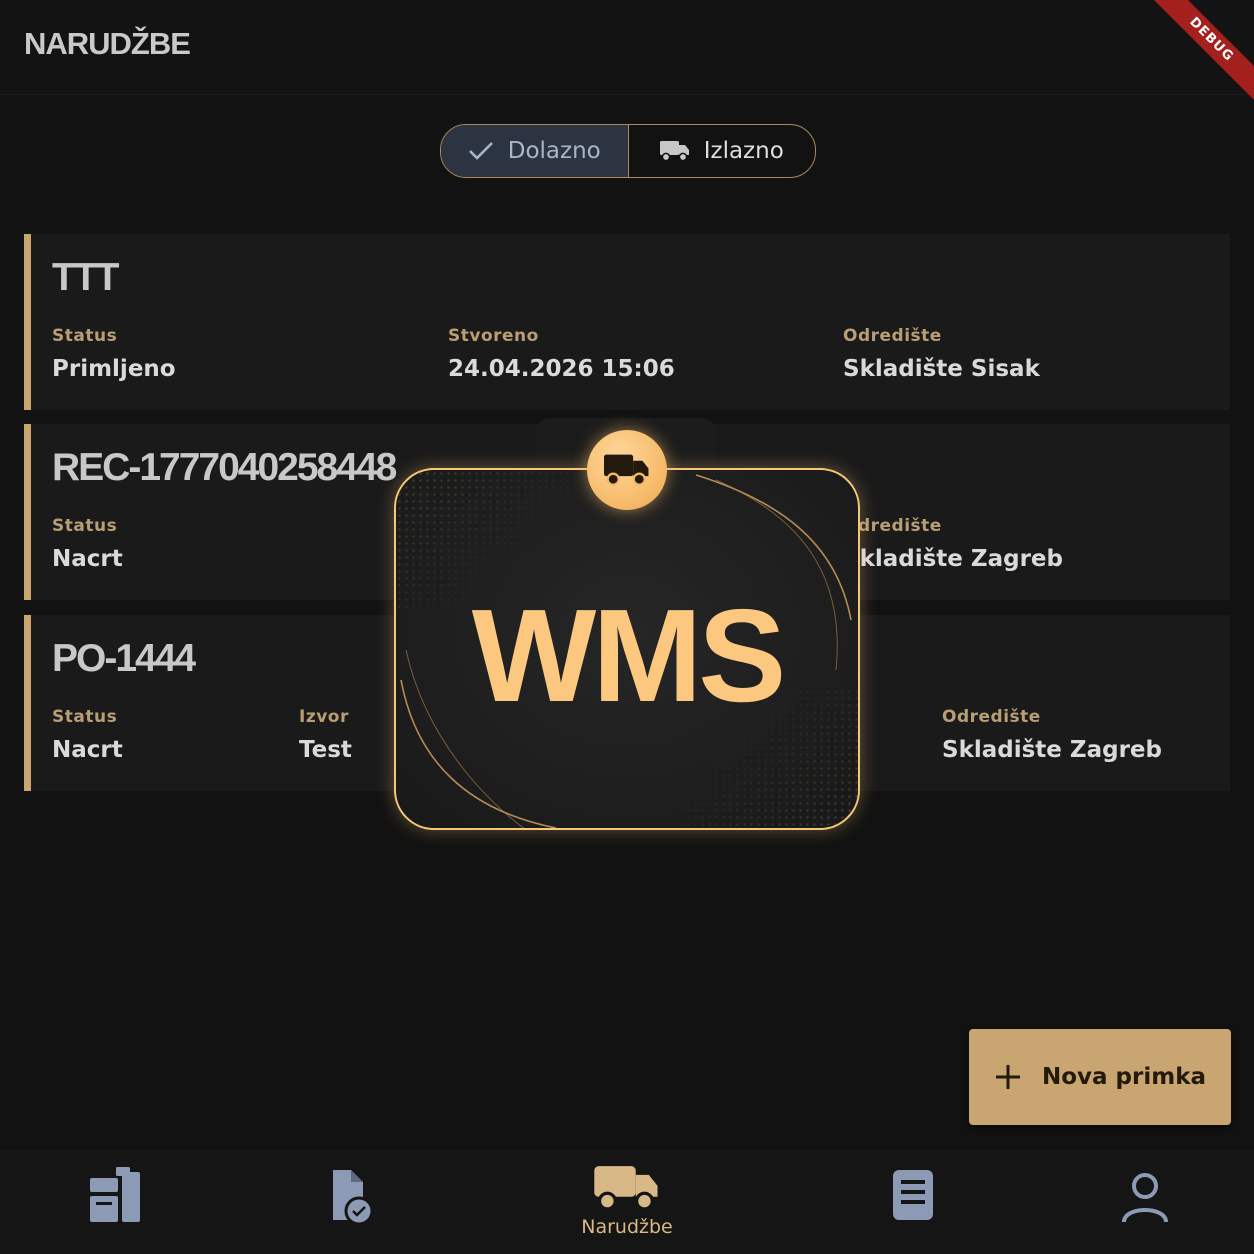  I want to click on nav-item-documents, so click(346, 1197).